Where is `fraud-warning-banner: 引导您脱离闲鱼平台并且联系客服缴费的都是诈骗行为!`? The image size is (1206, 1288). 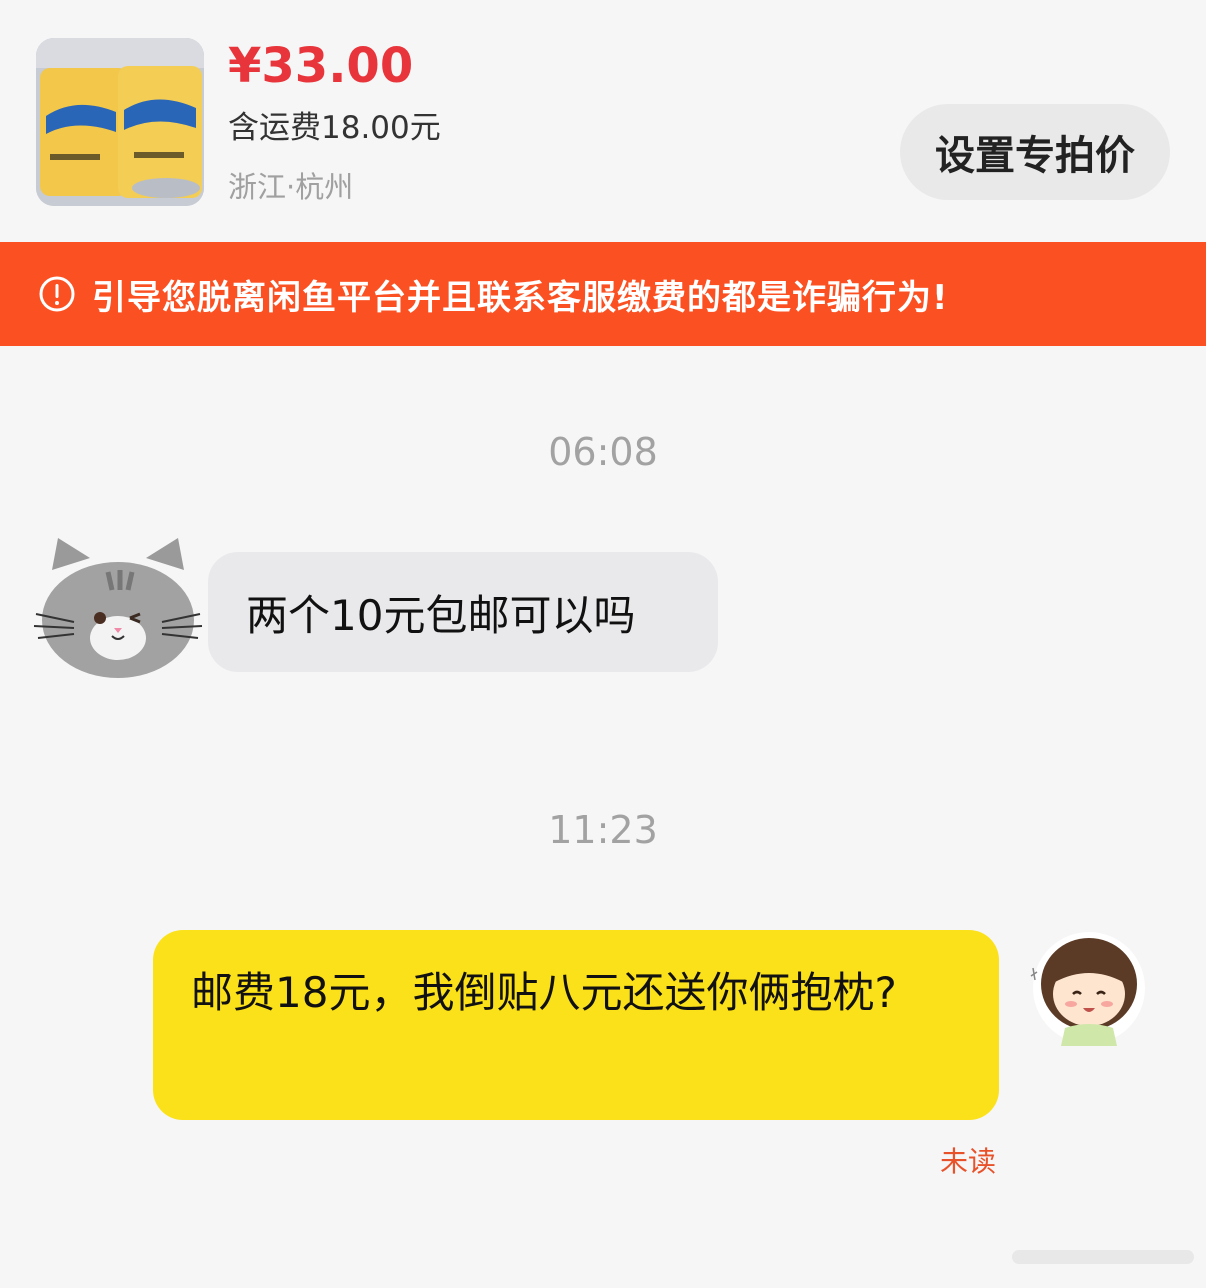 fraud-warning-banner: 引导您脱离闲鱼平台并且联系客服缴费的都是诈骗行为! is located at coordinates (603, 294).